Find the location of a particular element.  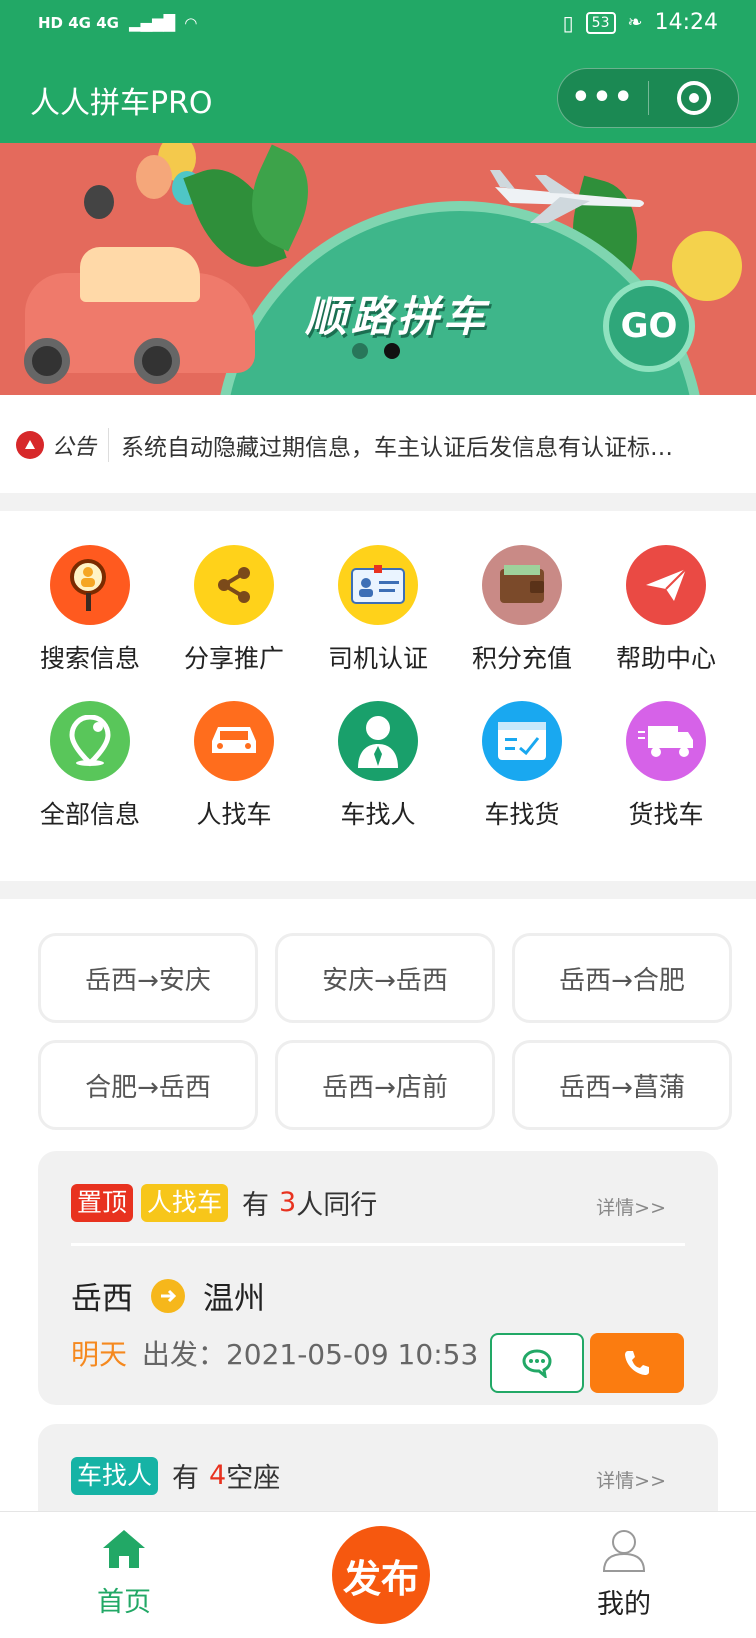

go-button: GO is located at coordinates (649, 326).